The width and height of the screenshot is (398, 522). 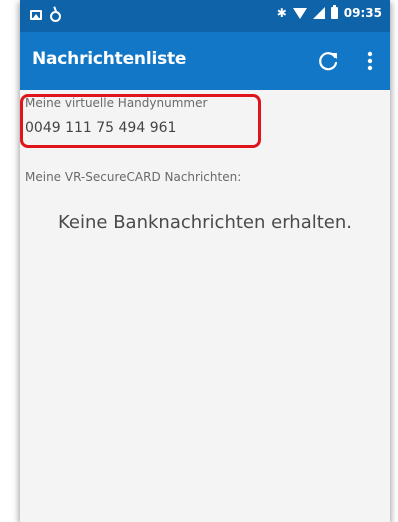 I want to click on refresh-icon, so click(x=328, y=61).